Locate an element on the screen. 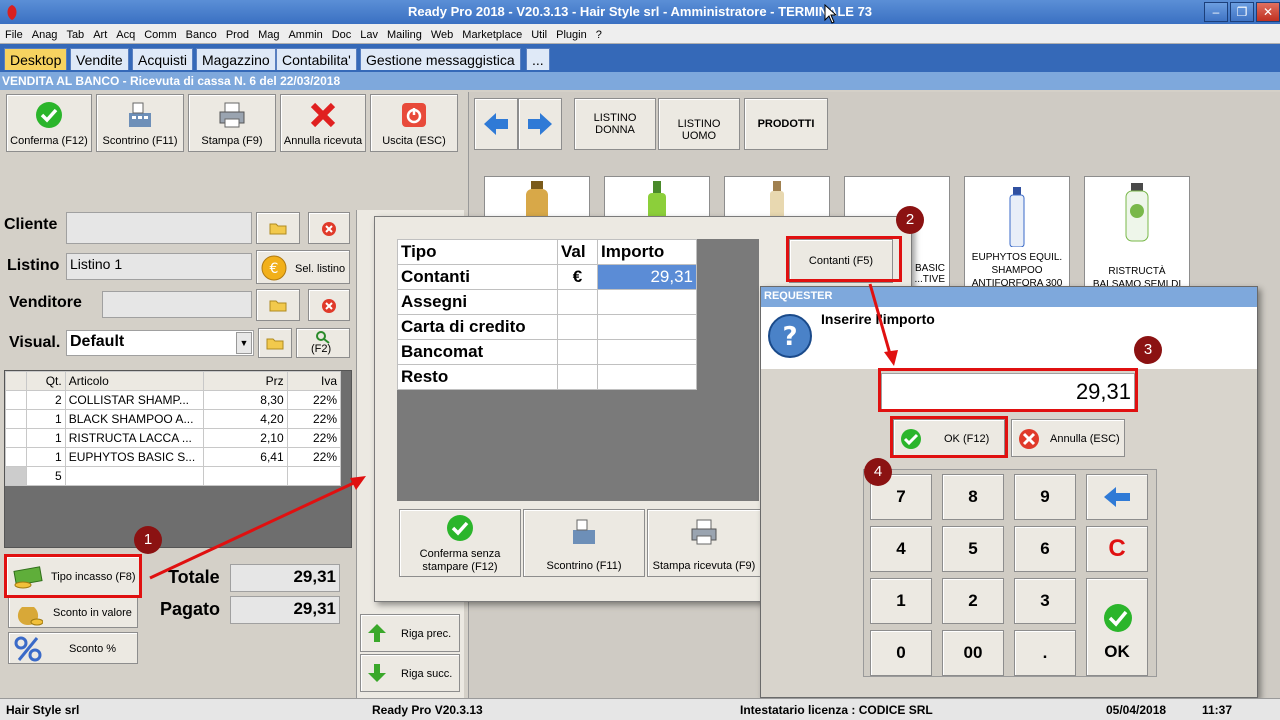 The width and height of the screenshot is (1280, 720). step-badge: 2 is located at coordinates (910, 220).